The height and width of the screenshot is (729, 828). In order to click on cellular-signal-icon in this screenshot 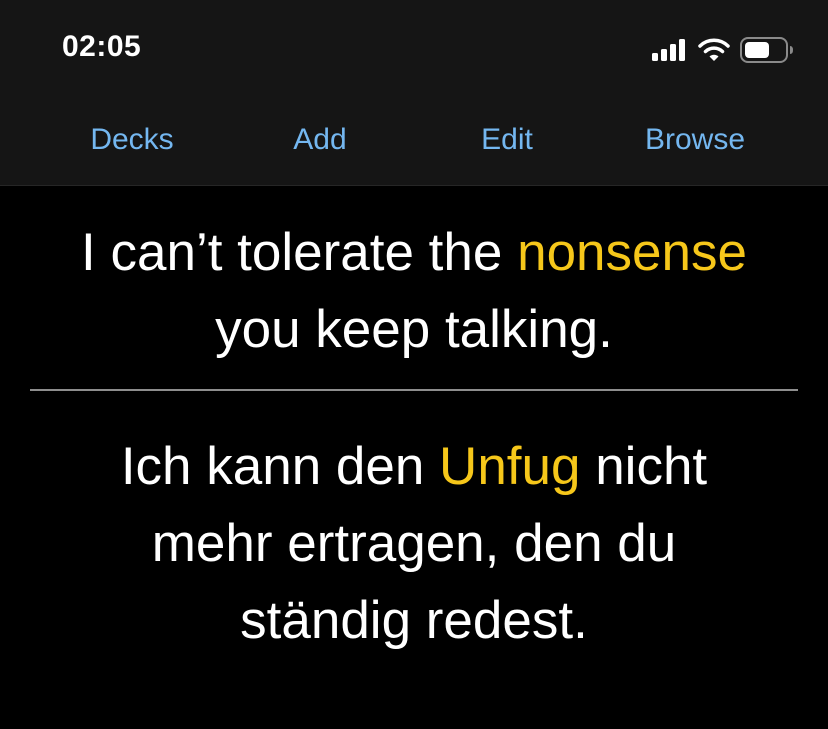, I will do `click(670, 50)`.